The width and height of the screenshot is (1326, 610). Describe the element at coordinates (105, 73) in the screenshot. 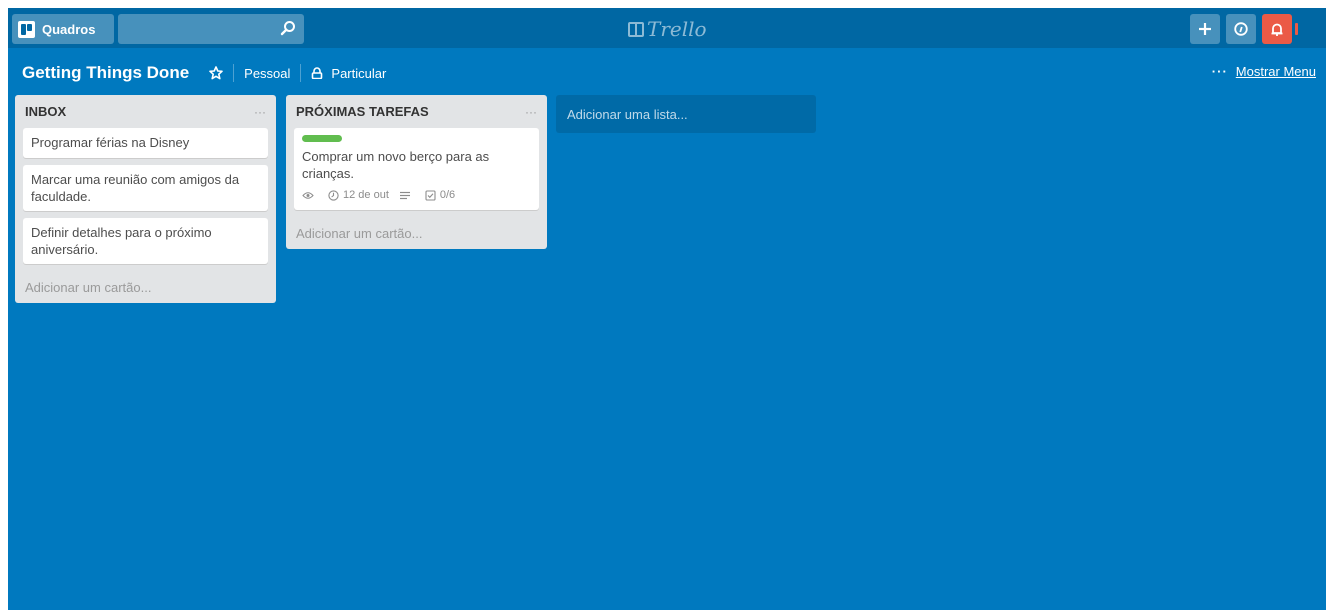

I see `board-title: Getting Things Done` at that location.